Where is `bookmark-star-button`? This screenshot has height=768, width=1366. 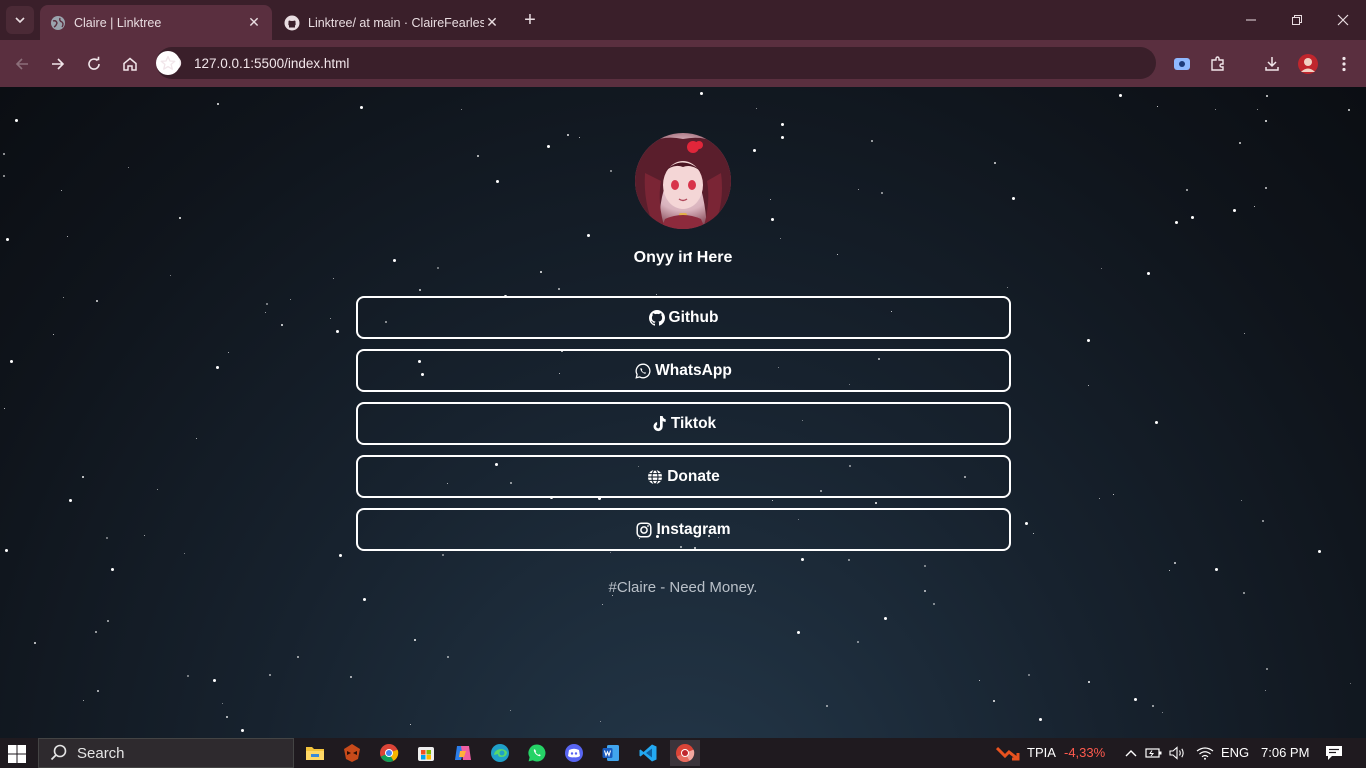 bookmark-star-button is located at coordinates (168, 63).